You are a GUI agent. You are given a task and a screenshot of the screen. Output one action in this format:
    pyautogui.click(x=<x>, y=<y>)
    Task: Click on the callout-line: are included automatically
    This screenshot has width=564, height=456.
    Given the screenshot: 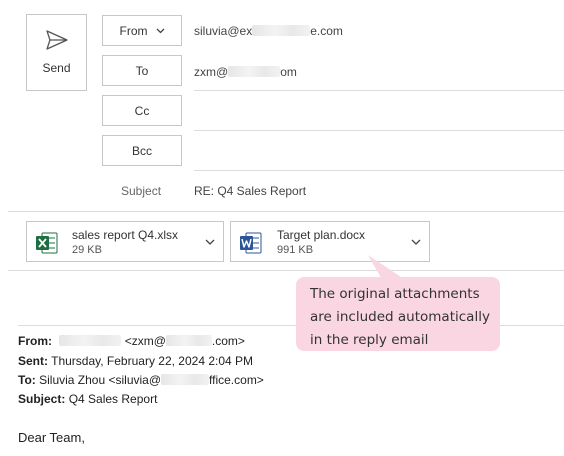 What is the action you would take?
    pyautogui.click(x=400, y=317)
    